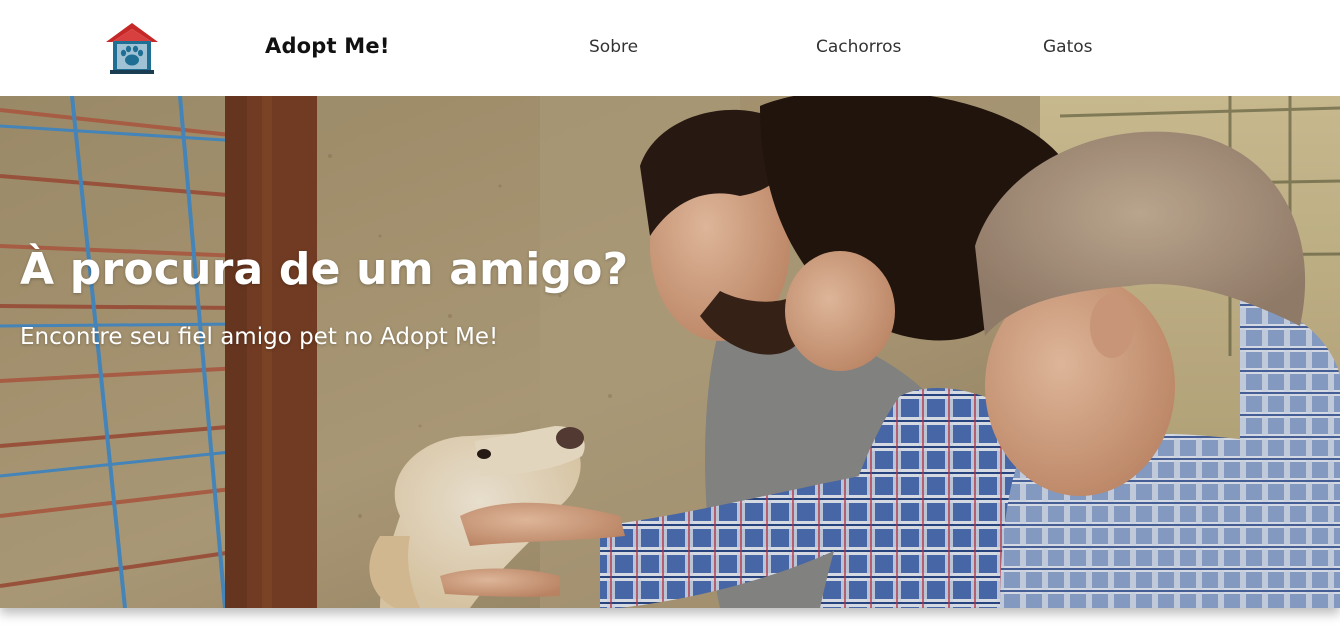 Image resolution: width=1340 pixels, height=634 pixels. Describe the element at coordinates (324, 269) in the screenshot. I see `hero-title: À procura de um amigo?` at that location.